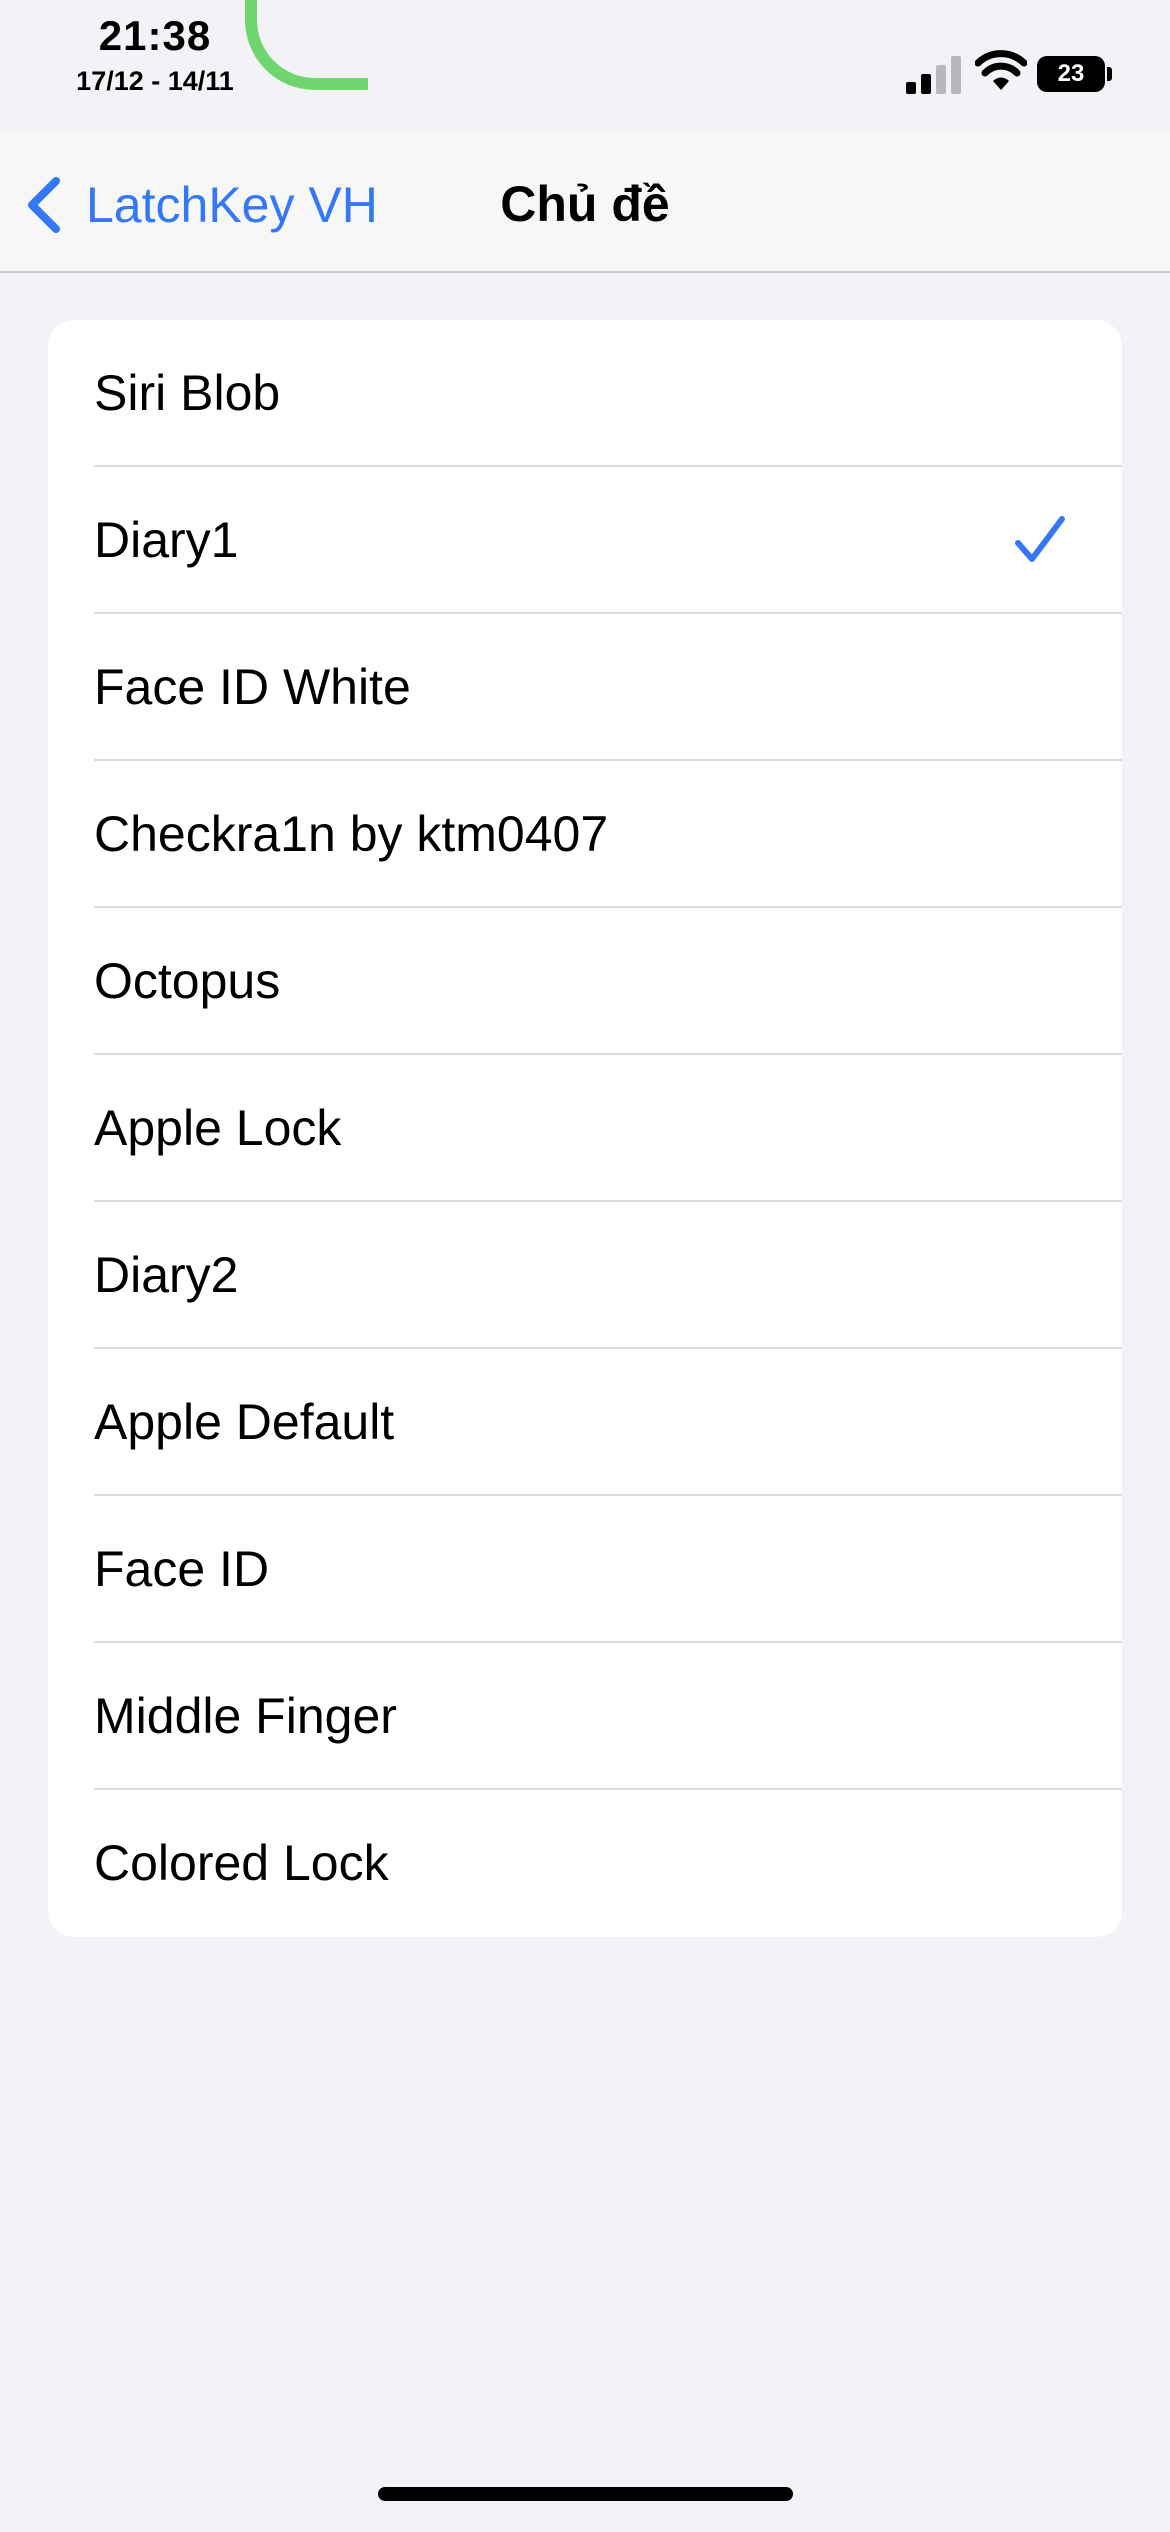 Image resolution: width=1170 pixels, height=2532 pixels. Describe the element at coordinates (187, 981) in the screenshot. I see `list-item-label: Octopus` at that location.